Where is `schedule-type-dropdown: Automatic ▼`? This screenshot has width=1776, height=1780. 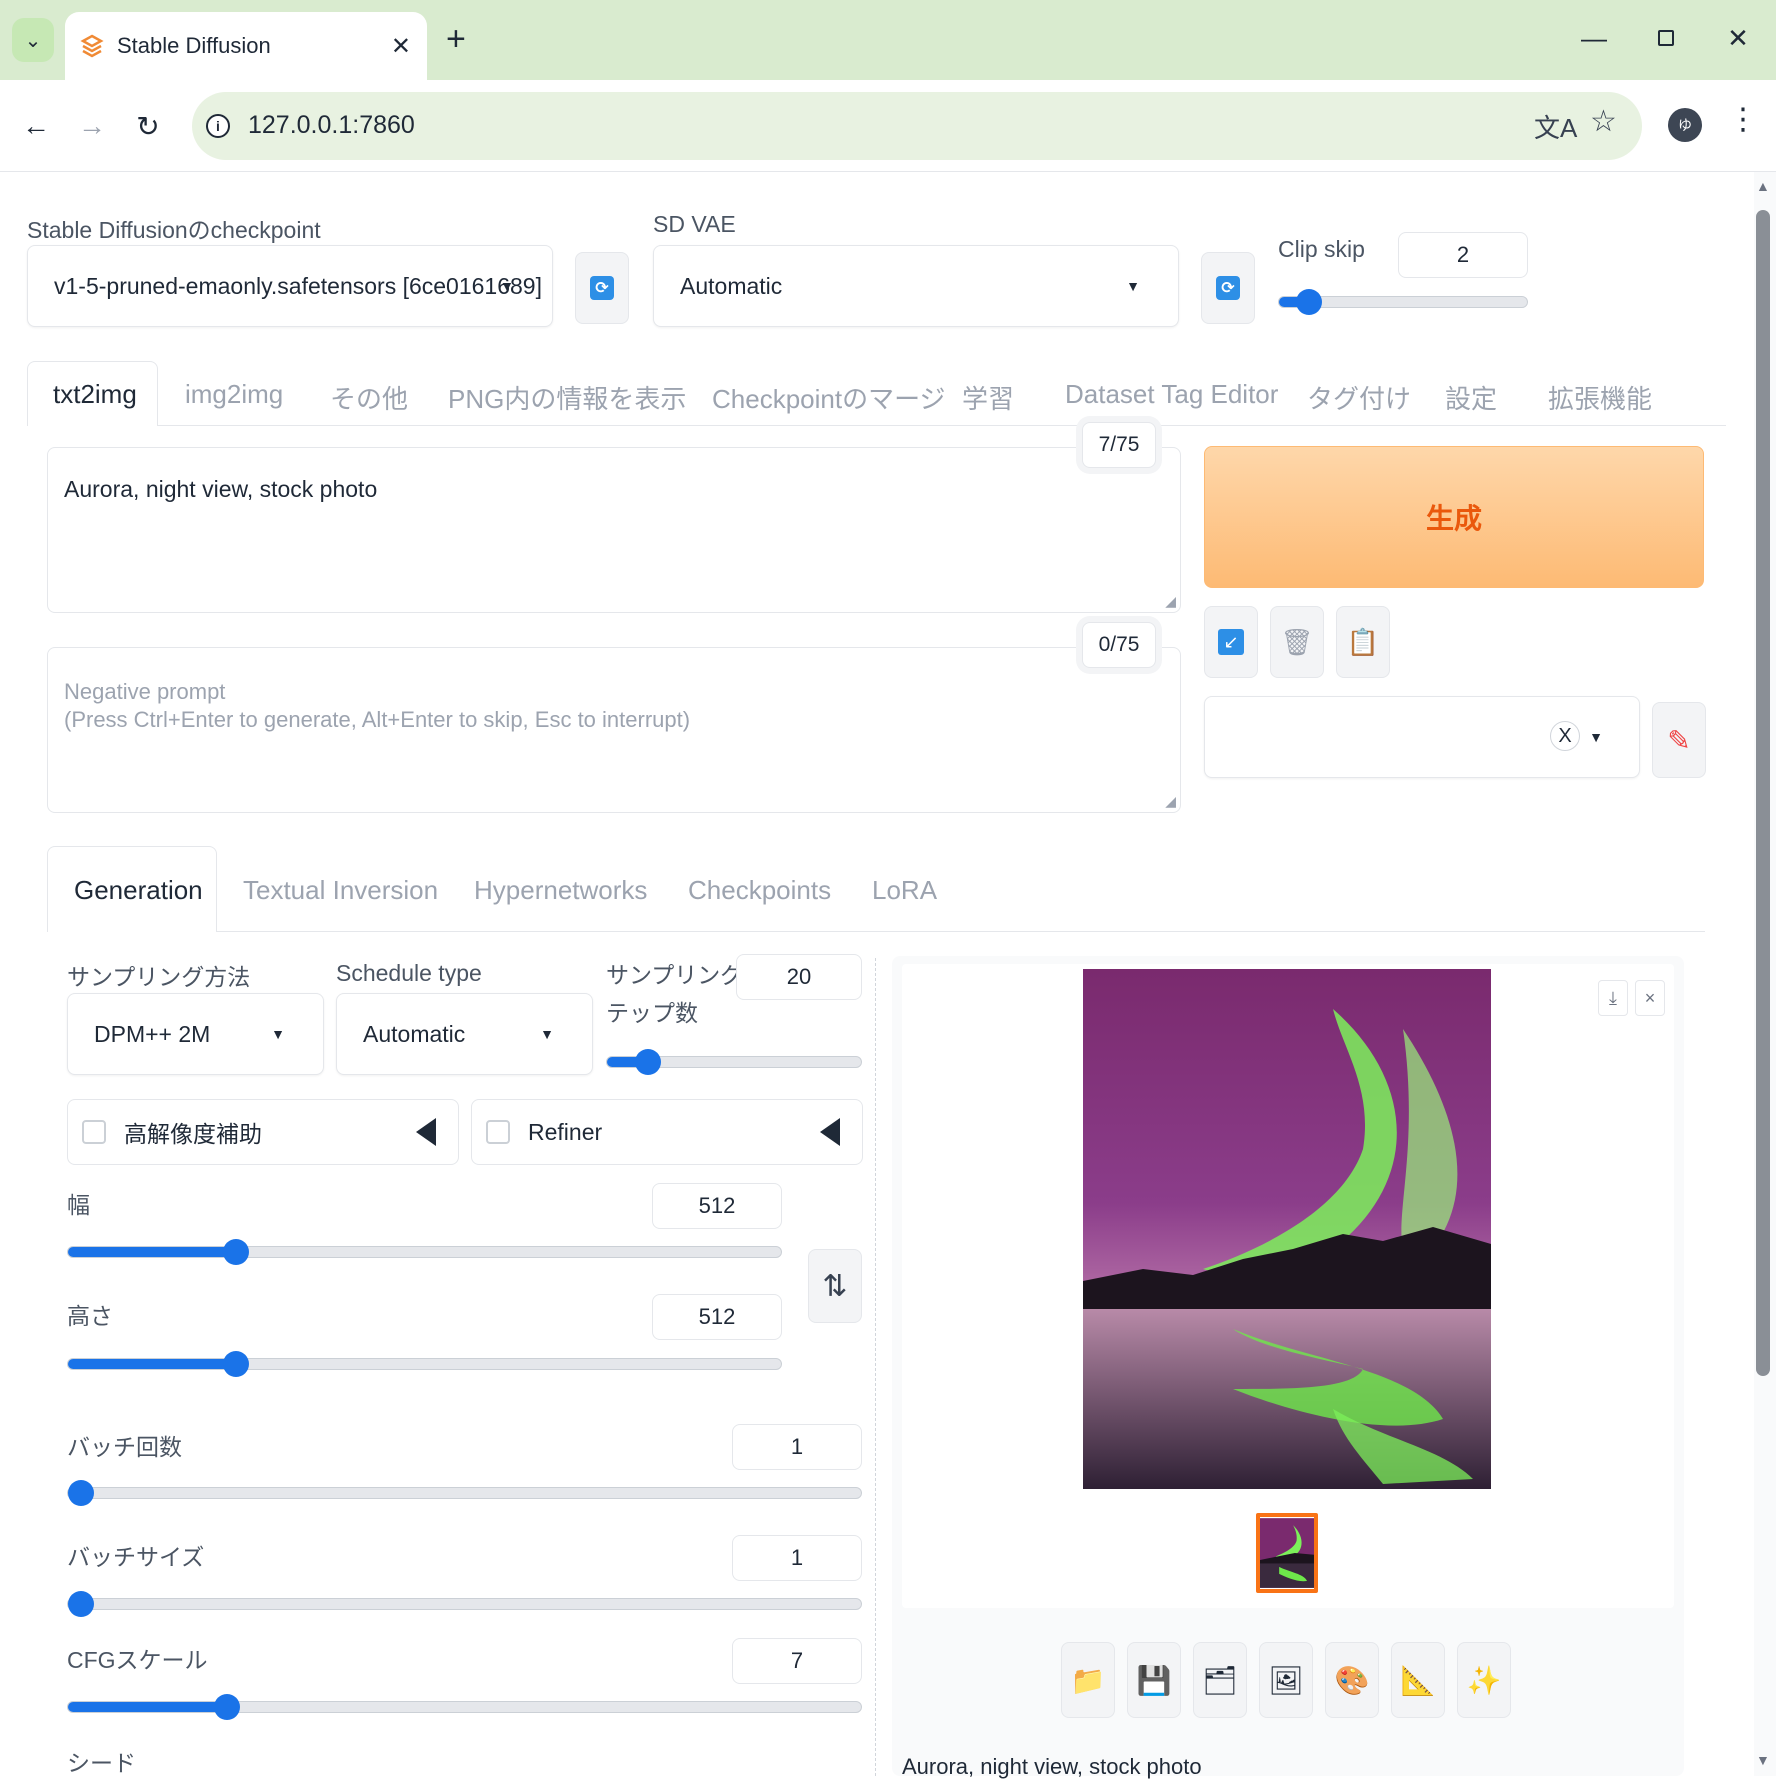
schedule-type-dropdown: Automatic ▼ is located at coordinates (464, 1034).